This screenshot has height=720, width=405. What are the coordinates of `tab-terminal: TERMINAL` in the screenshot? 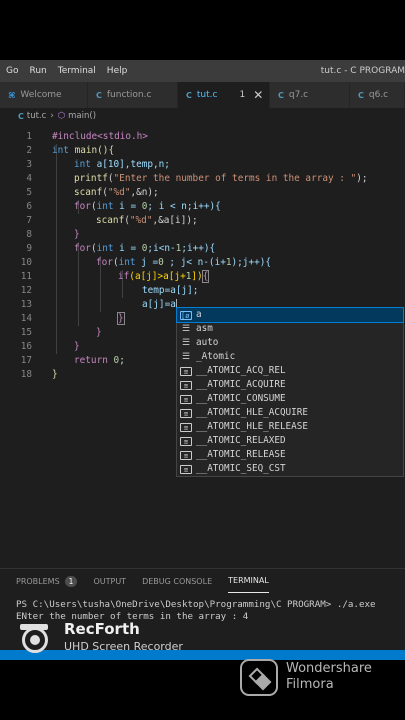 It's located at (248, 581).